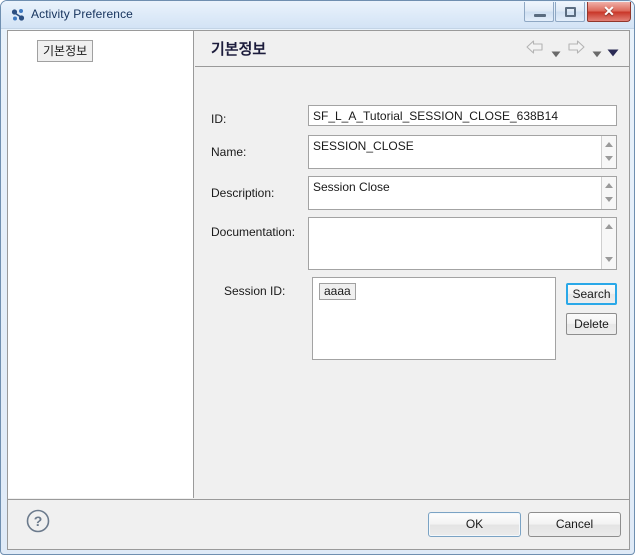 The width and height of the screenshot is (635, 555). I want to click on view-menu-icon, so click(613, 53).